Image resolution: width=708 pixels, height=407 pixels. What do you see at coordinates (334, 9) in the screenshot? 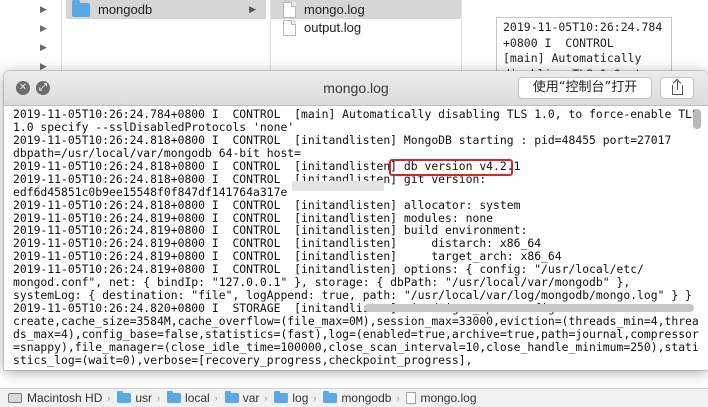
I see `file-name: mongo.log` at bounding box center [334, 9].